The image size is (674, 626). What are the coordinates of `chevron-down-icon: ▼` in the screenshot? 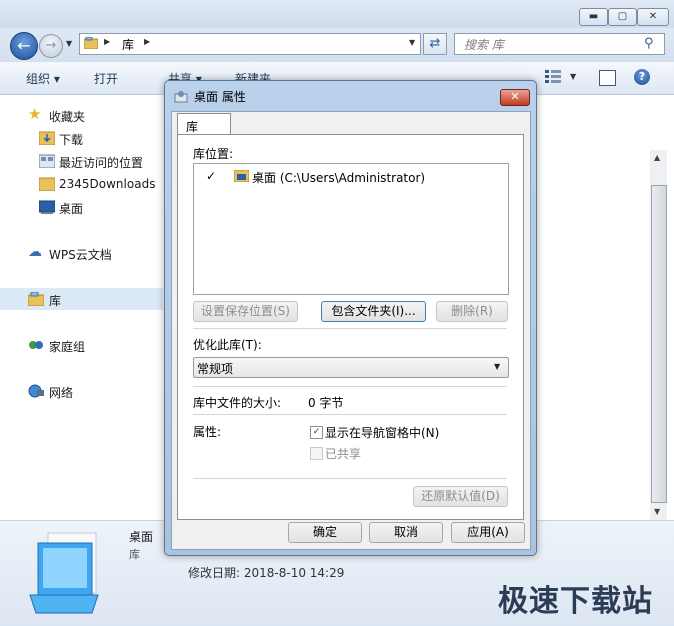 It's located at (497, 366).